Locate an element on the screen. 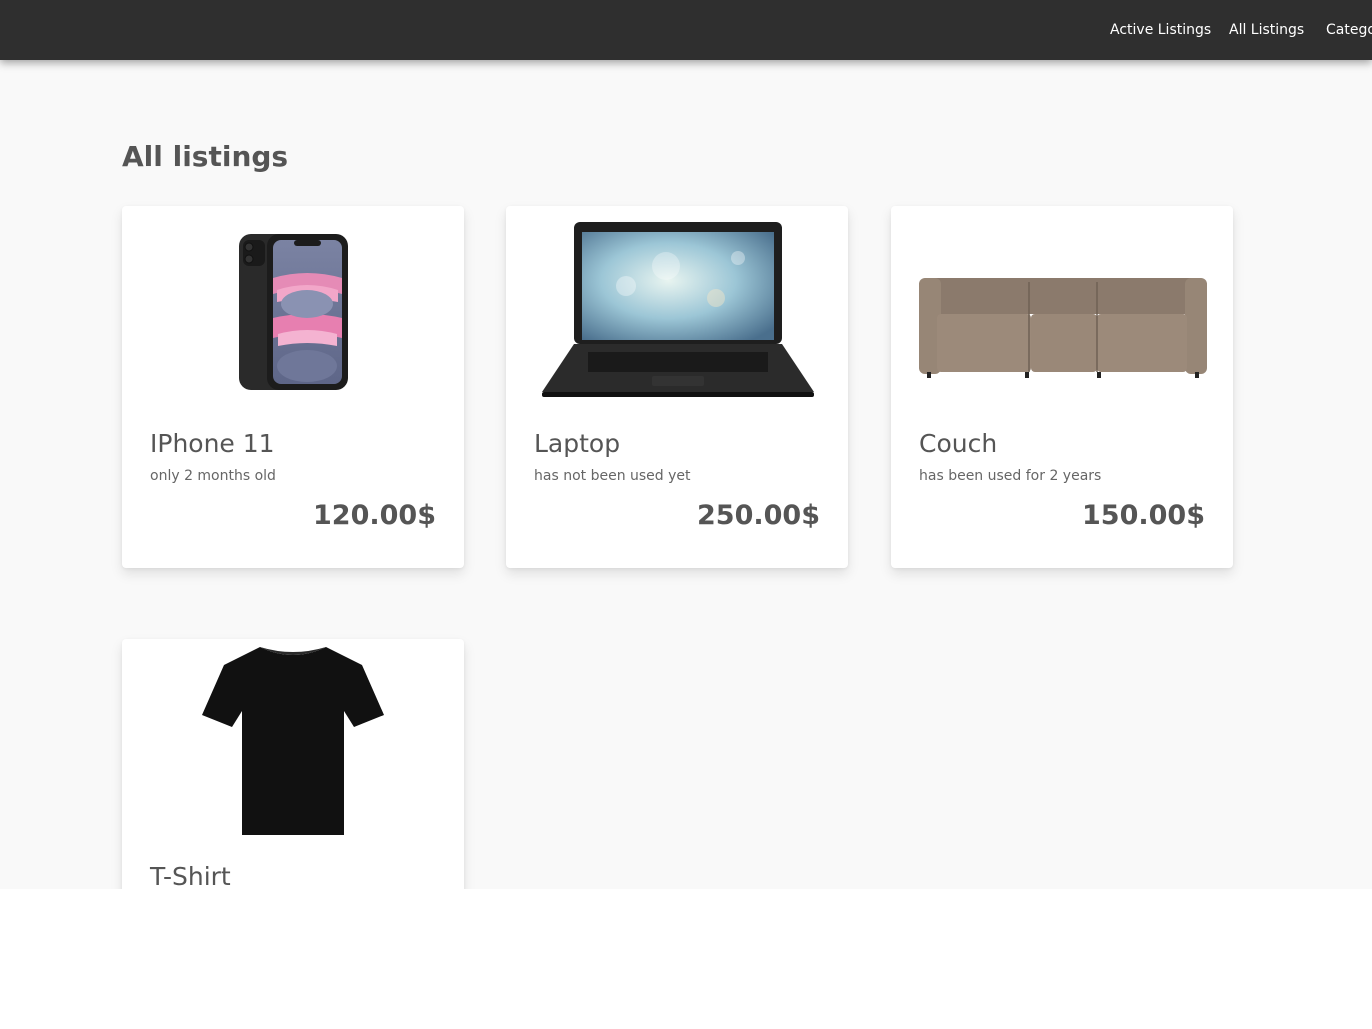 This screenshot has height=1029, width=1372. listing-price: 250.00$ is located at coordinates (758, 515).